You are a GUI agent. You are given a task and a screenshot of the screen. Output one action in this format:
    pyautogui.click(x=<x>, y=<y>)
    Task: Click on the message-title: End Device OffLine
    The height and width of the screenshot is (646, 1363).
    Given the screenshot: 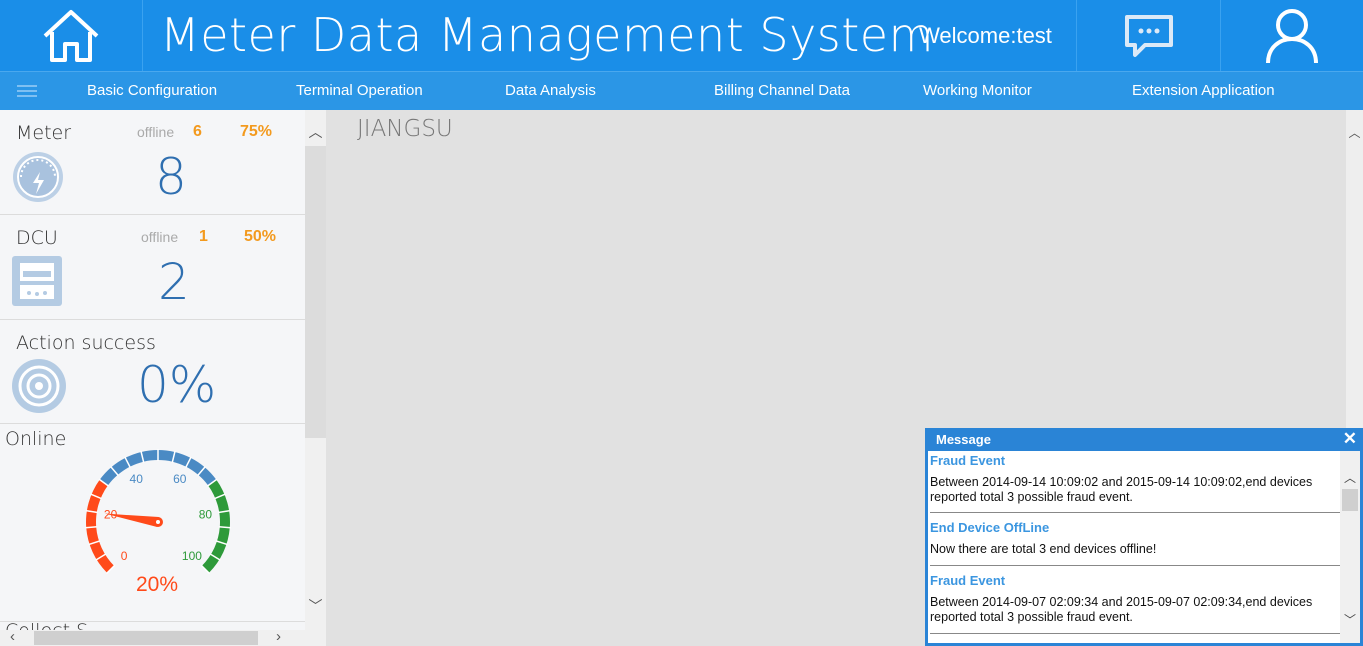 What is the action you would take?
    pyautogui.click(x=1135, y=524)
    